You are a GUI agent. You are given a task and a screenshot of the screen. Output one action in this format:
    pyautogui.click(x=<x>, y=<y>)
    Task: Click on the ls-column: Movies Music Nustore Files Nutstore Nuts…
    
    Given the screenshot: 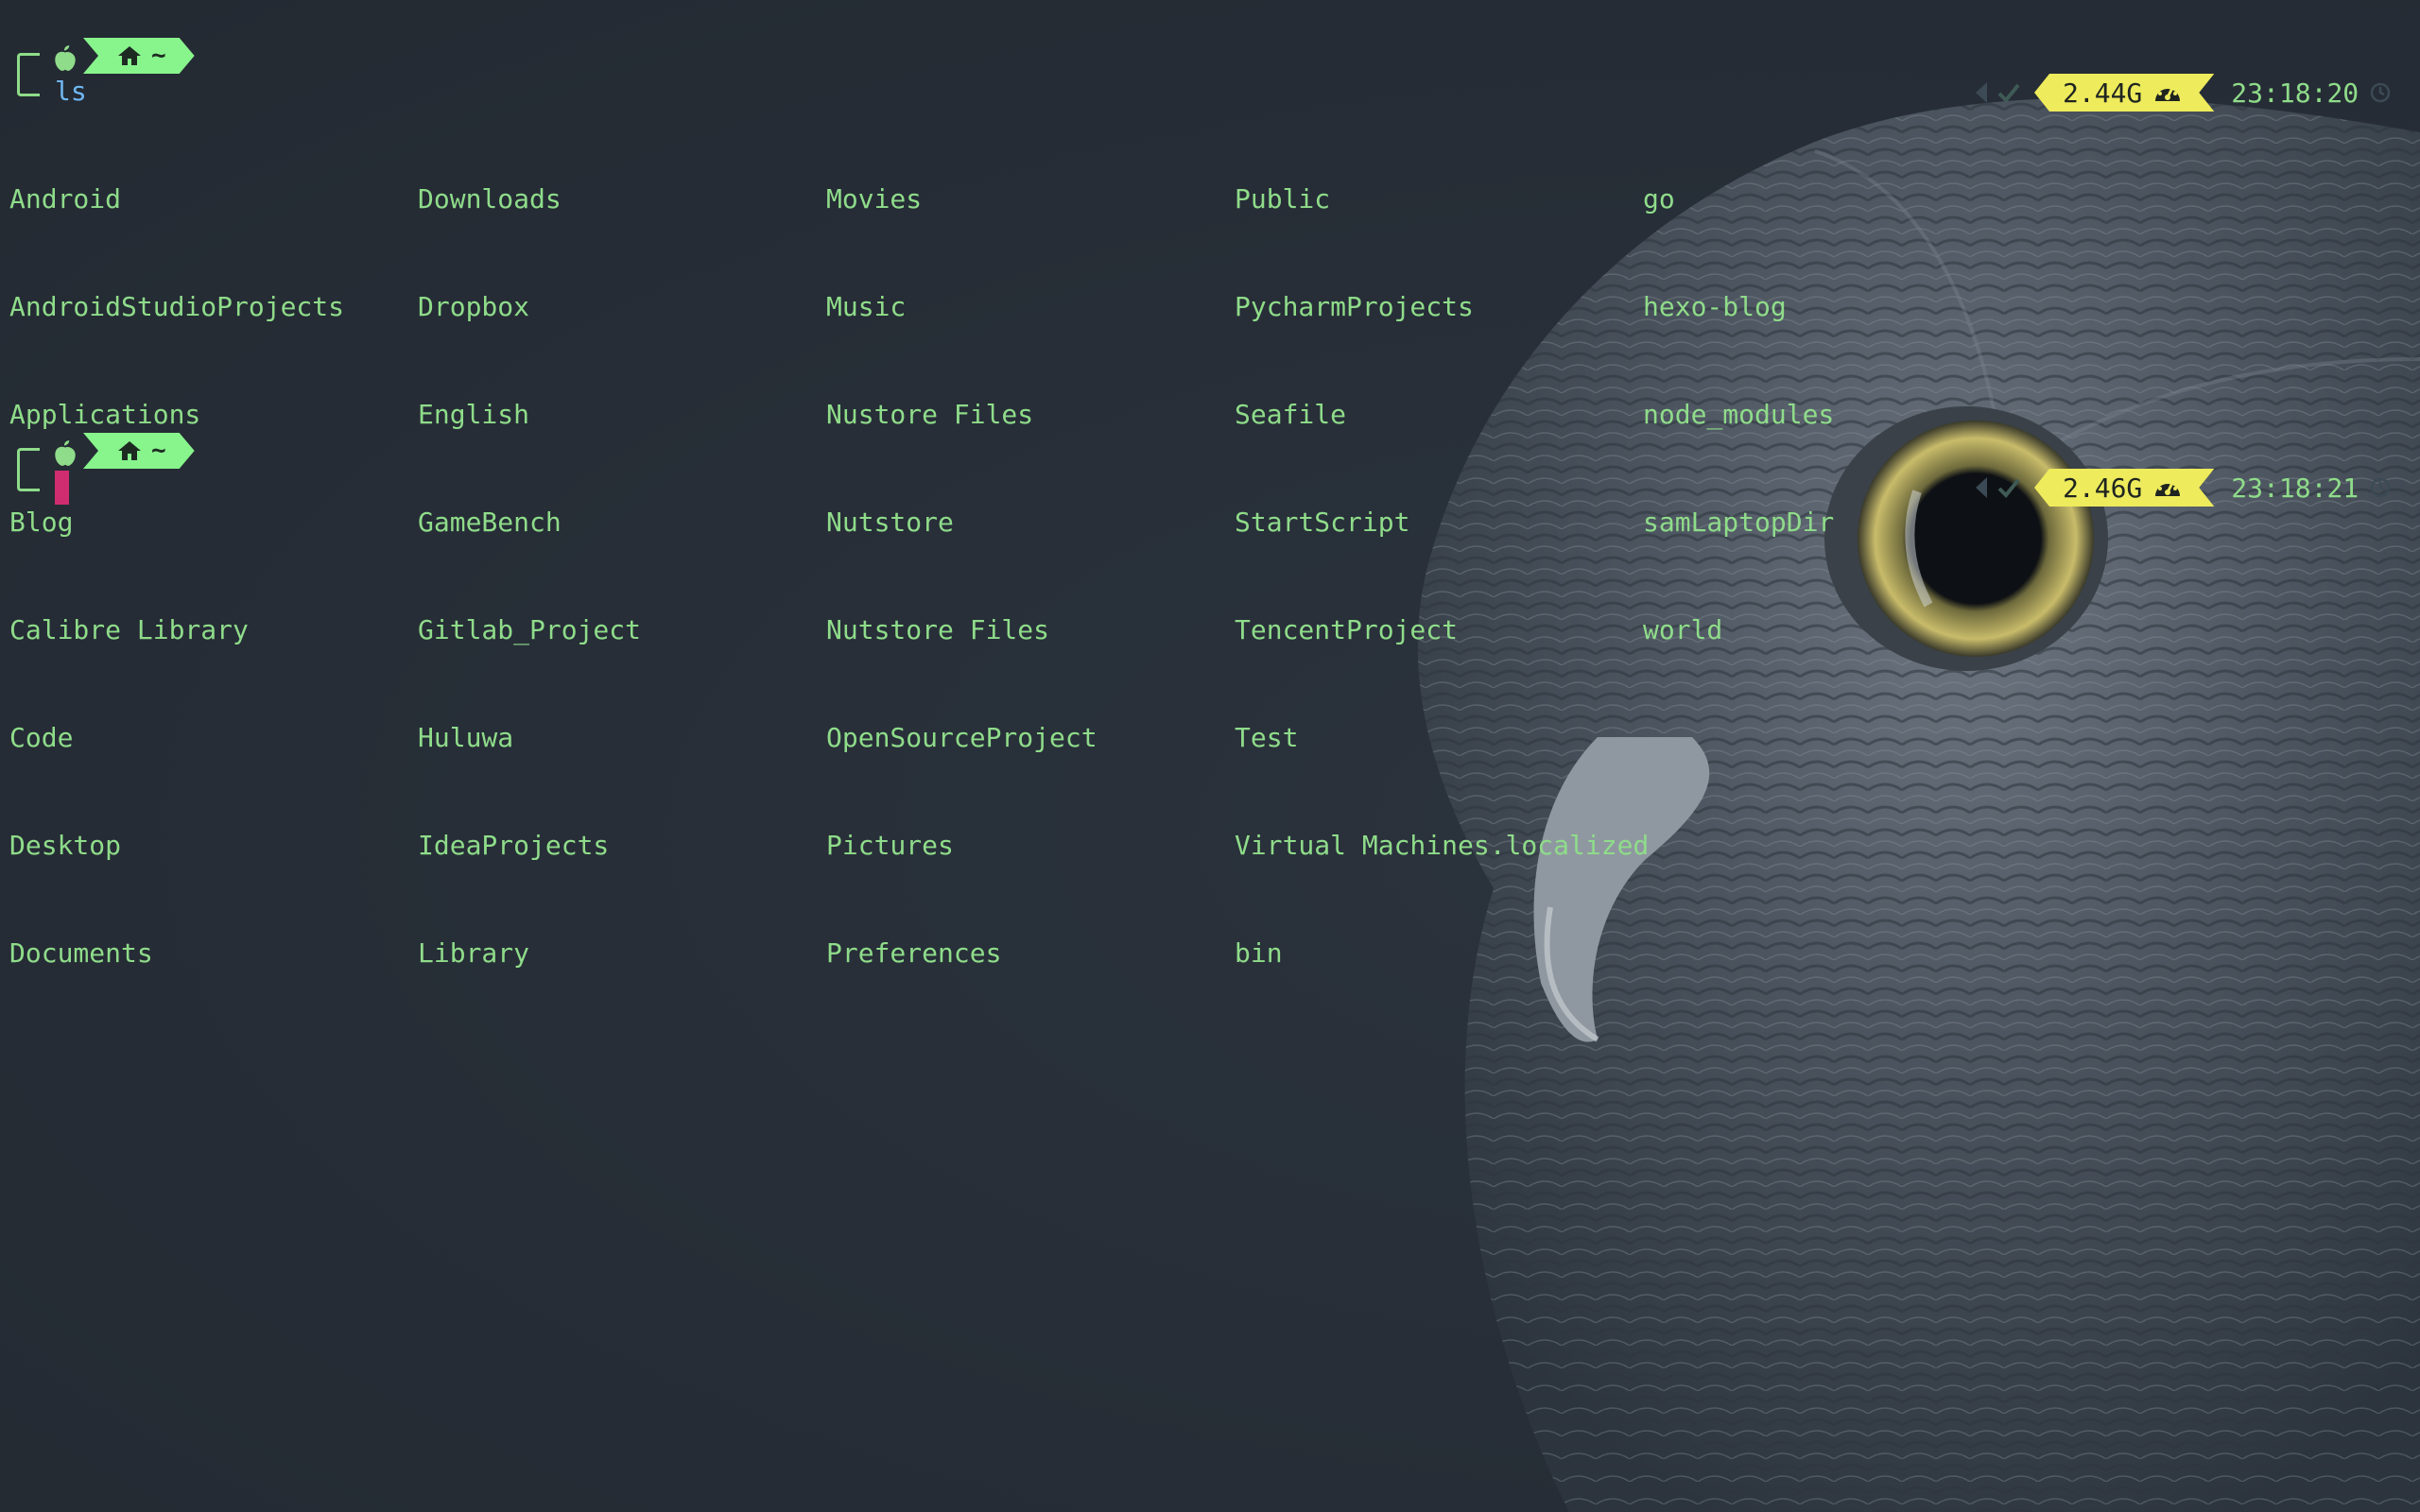 What is the action you would take?
    pyautogui.click(x=962, y=576)
    